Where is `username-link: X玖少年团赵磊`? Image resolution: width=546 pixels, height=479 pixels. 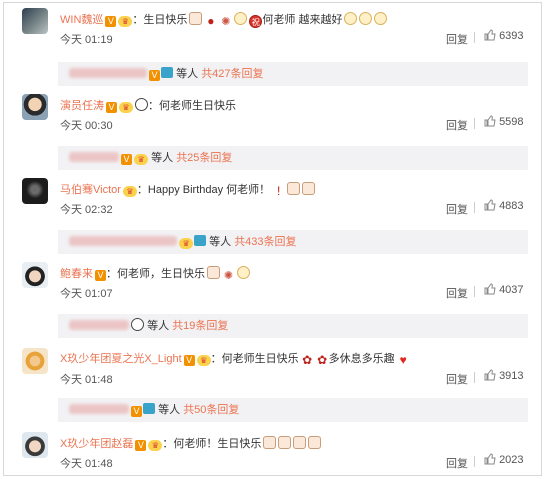 username-link: X玖少年团赵磊 is located at coordinates (96, 444).